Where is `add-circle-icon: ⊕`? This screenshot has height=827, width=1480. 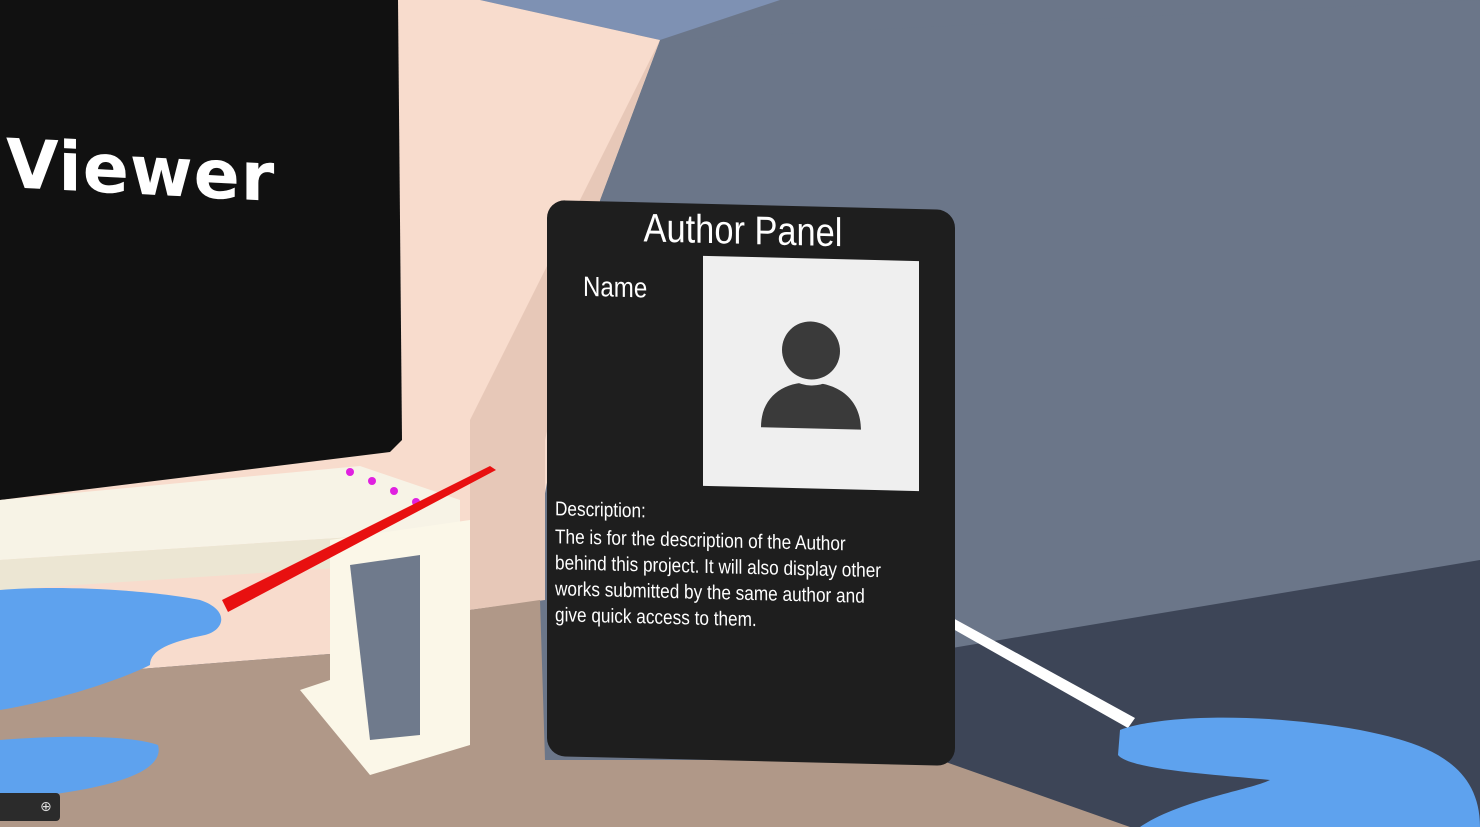
add-circle-icon: ⊕ is located at coordinates (47, 807).